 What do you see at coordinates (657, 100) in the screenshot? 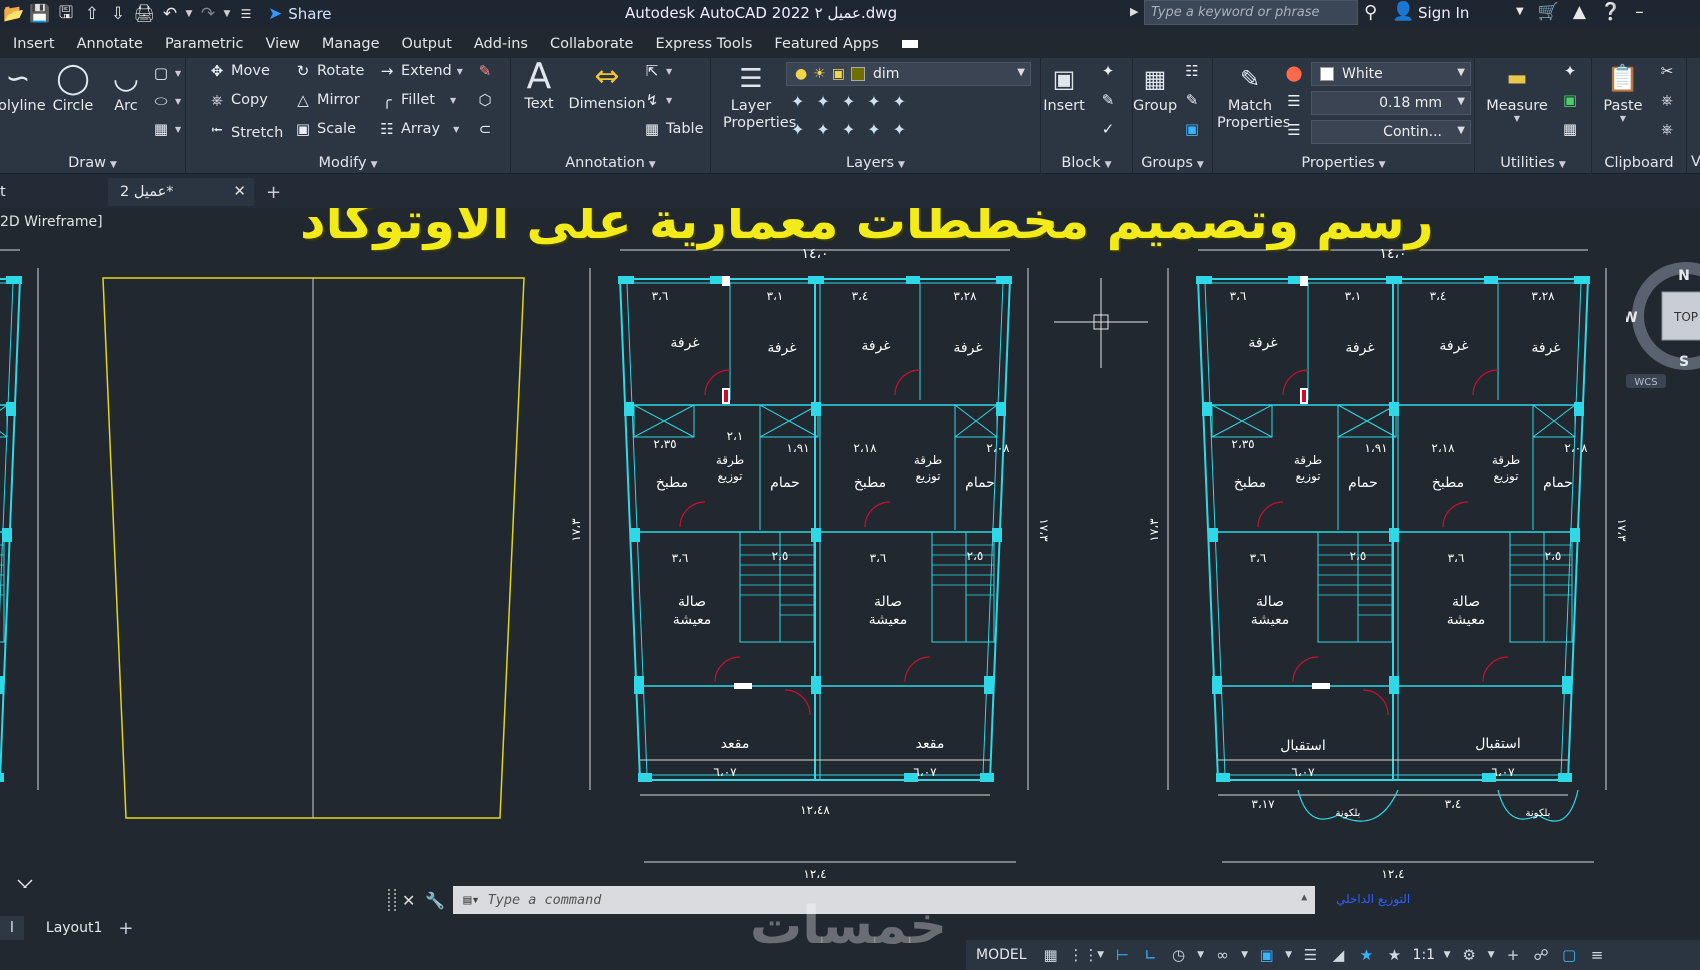
I see `markup-button: ↯ ▼` at bounding box center [657, 100].